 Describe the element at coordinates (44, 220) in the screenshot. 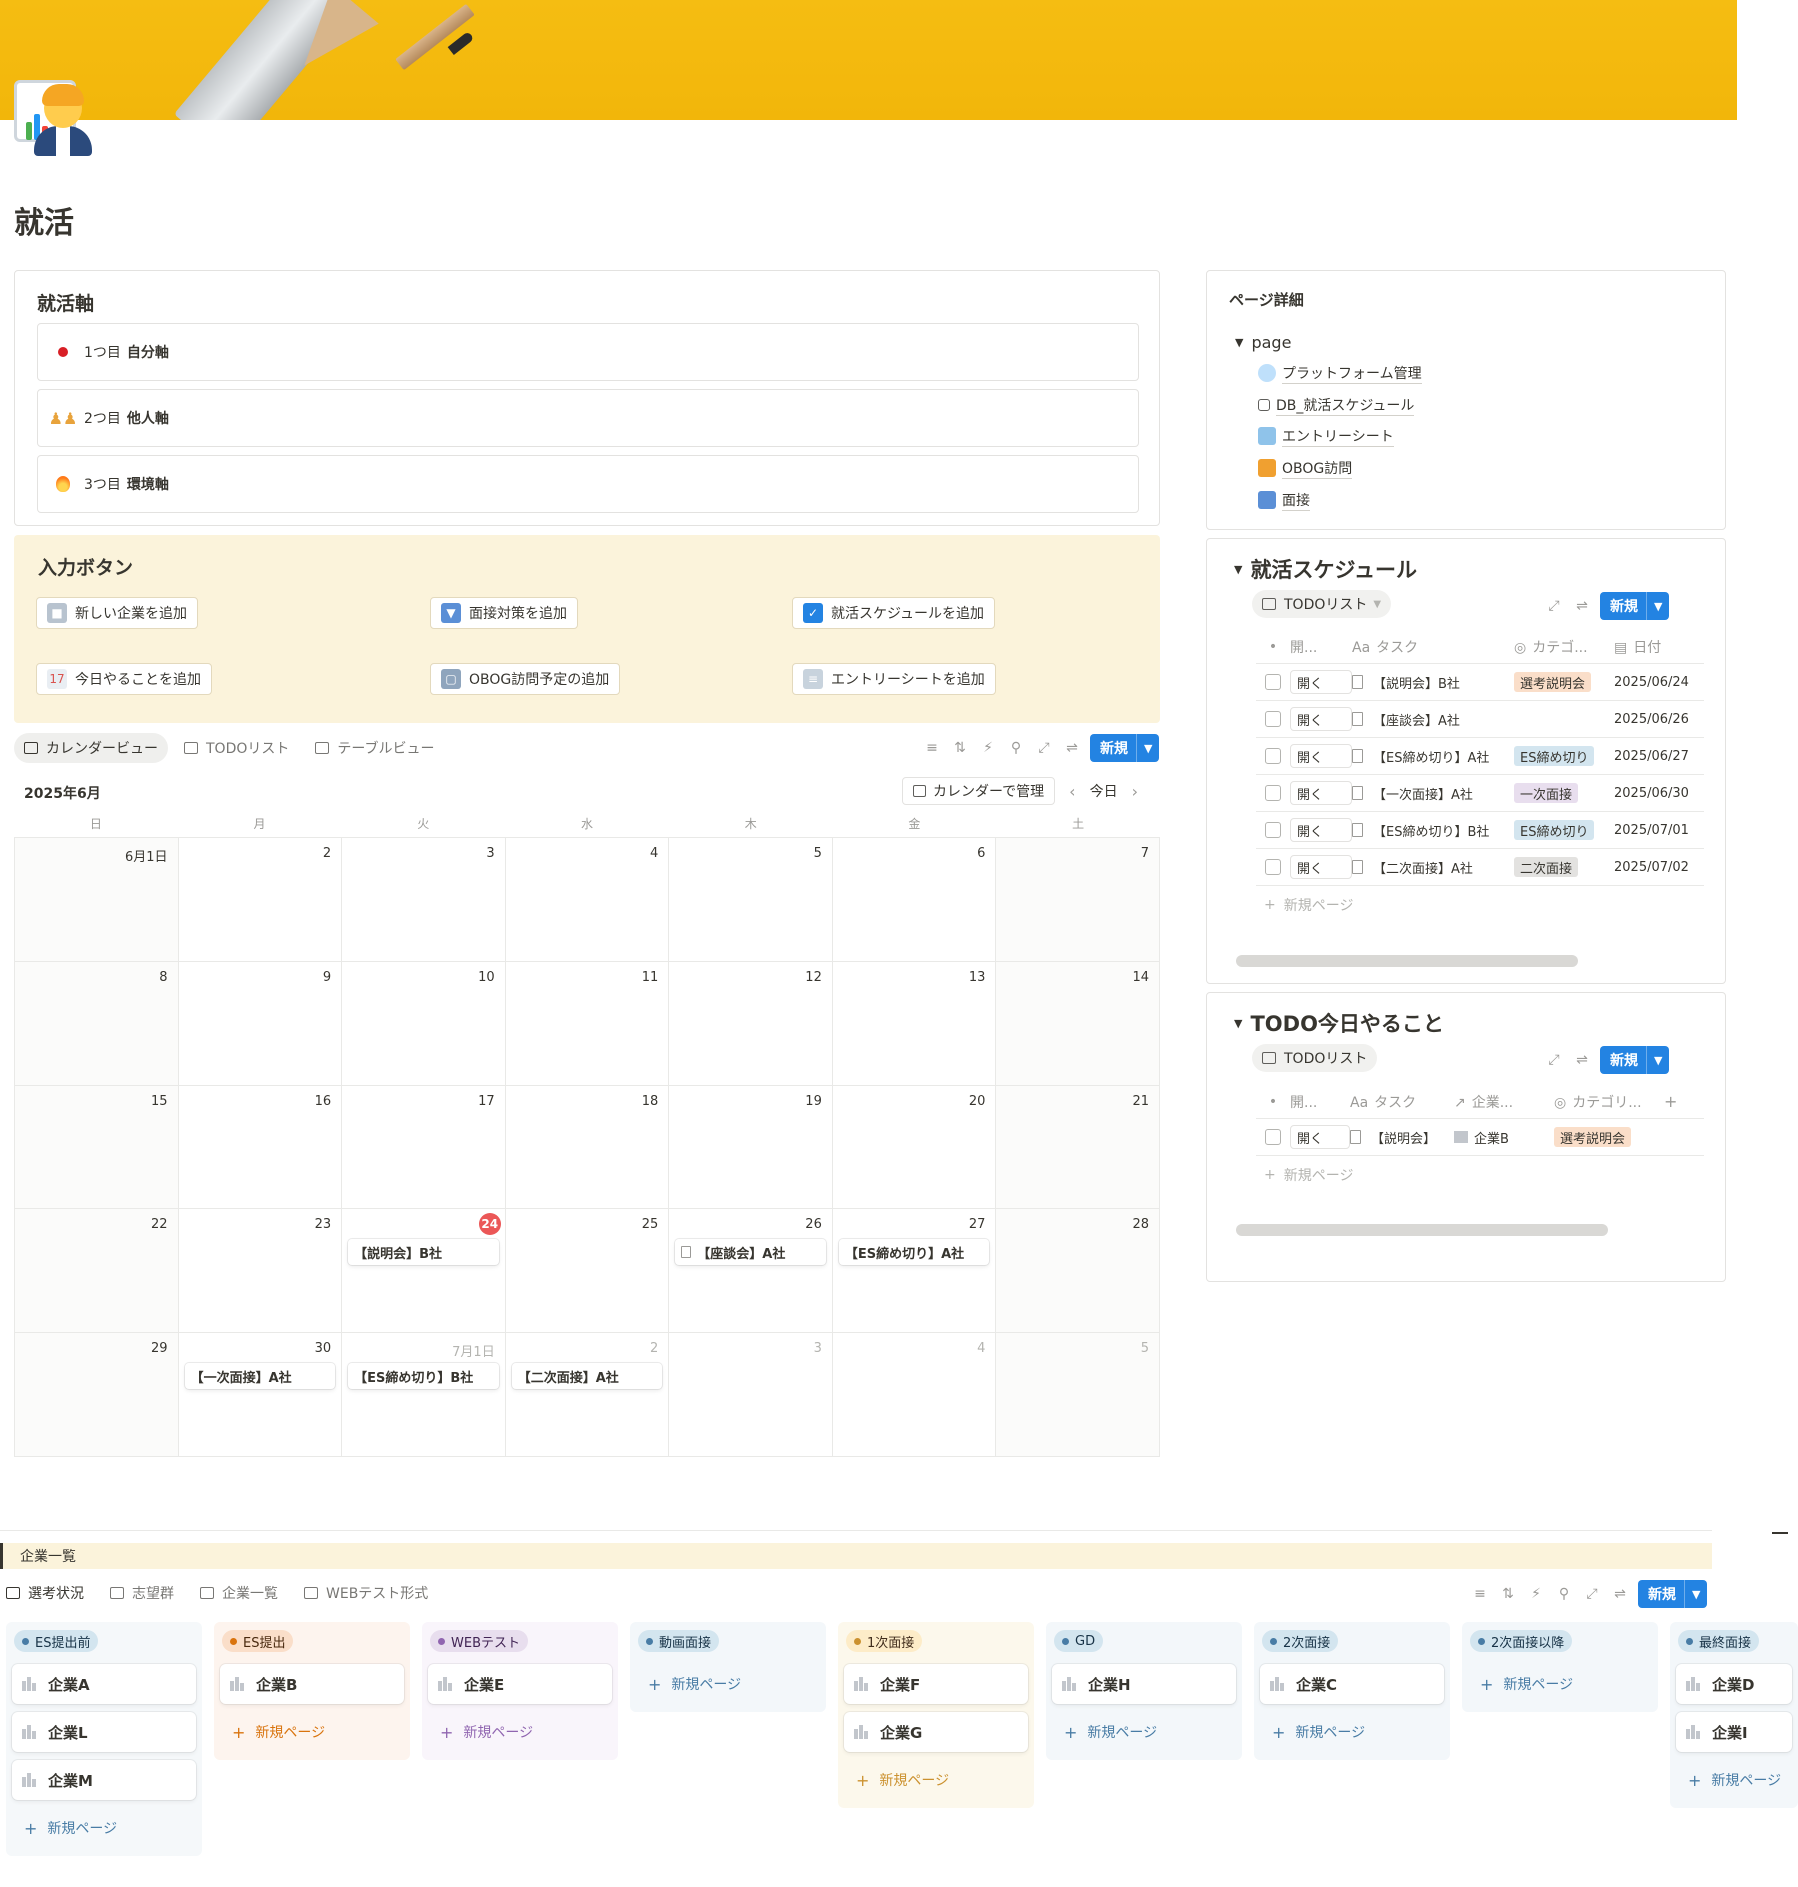

I see `page-title: 就活` at that location.